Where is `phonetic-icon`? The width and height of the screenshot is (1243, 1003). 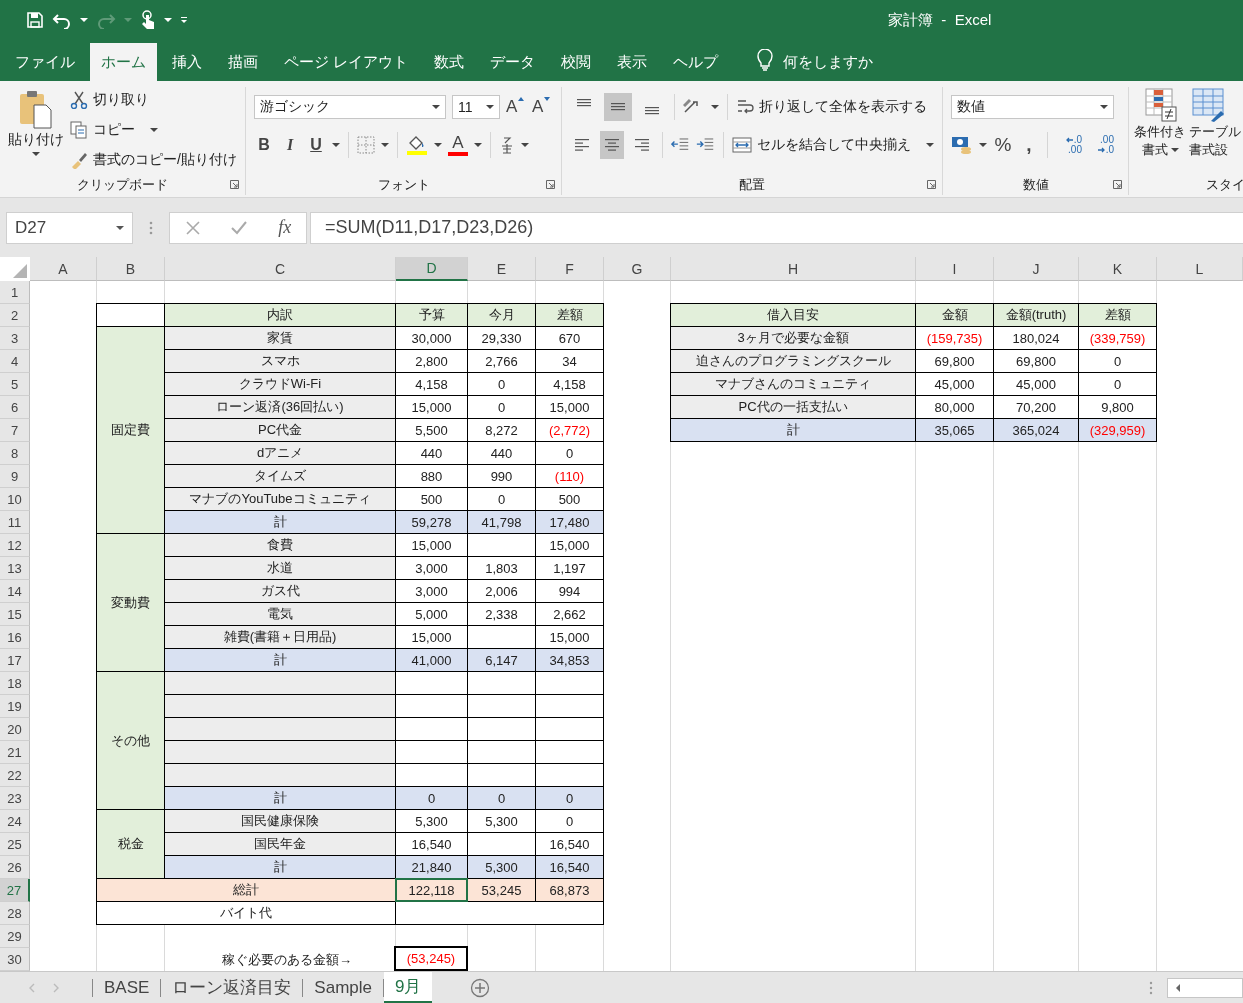 phonetic-icon is located at coordinates (507, 145).